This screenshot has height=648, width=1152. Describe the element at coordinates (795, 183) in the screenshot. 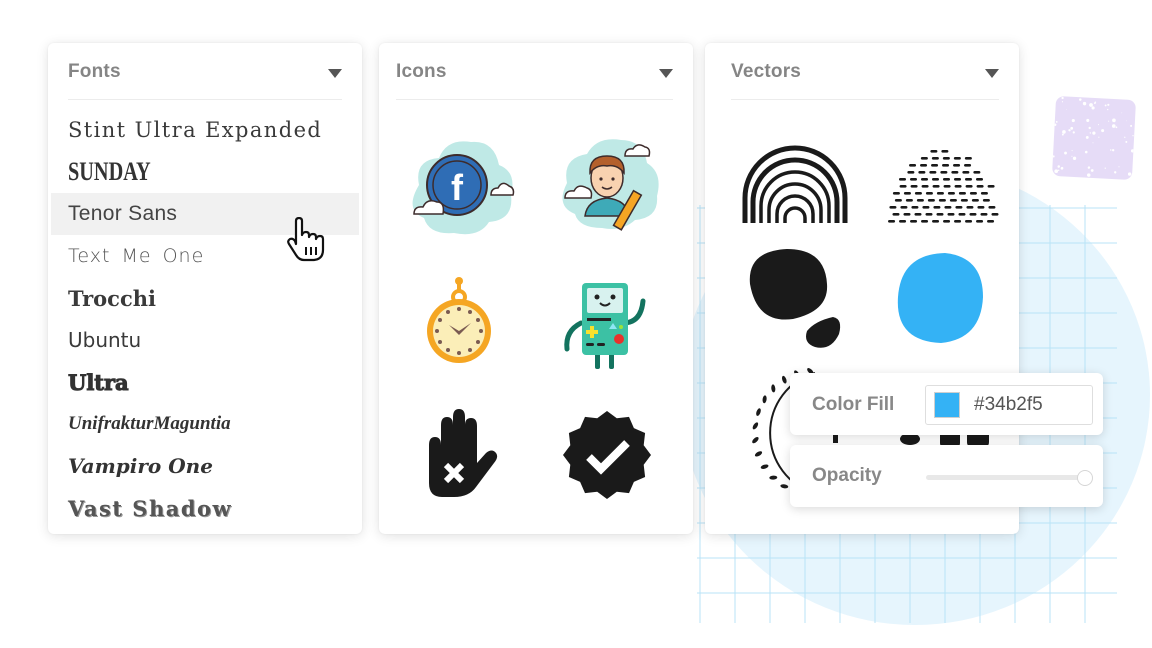

I see `rainbow-arches-vector` at that location.